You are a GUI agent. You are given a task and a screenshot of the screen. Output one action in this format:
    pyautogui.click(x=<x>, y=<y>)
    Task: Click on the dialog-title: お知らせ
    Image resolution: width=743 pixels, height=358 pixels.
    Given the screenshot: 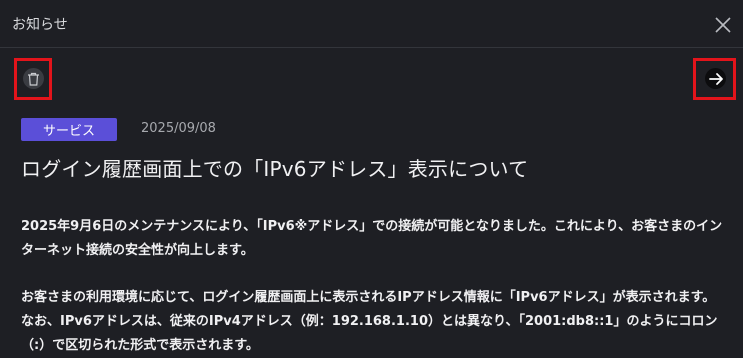 What is the action you would take?
    pyautogui.click(x=40, y=25)
    